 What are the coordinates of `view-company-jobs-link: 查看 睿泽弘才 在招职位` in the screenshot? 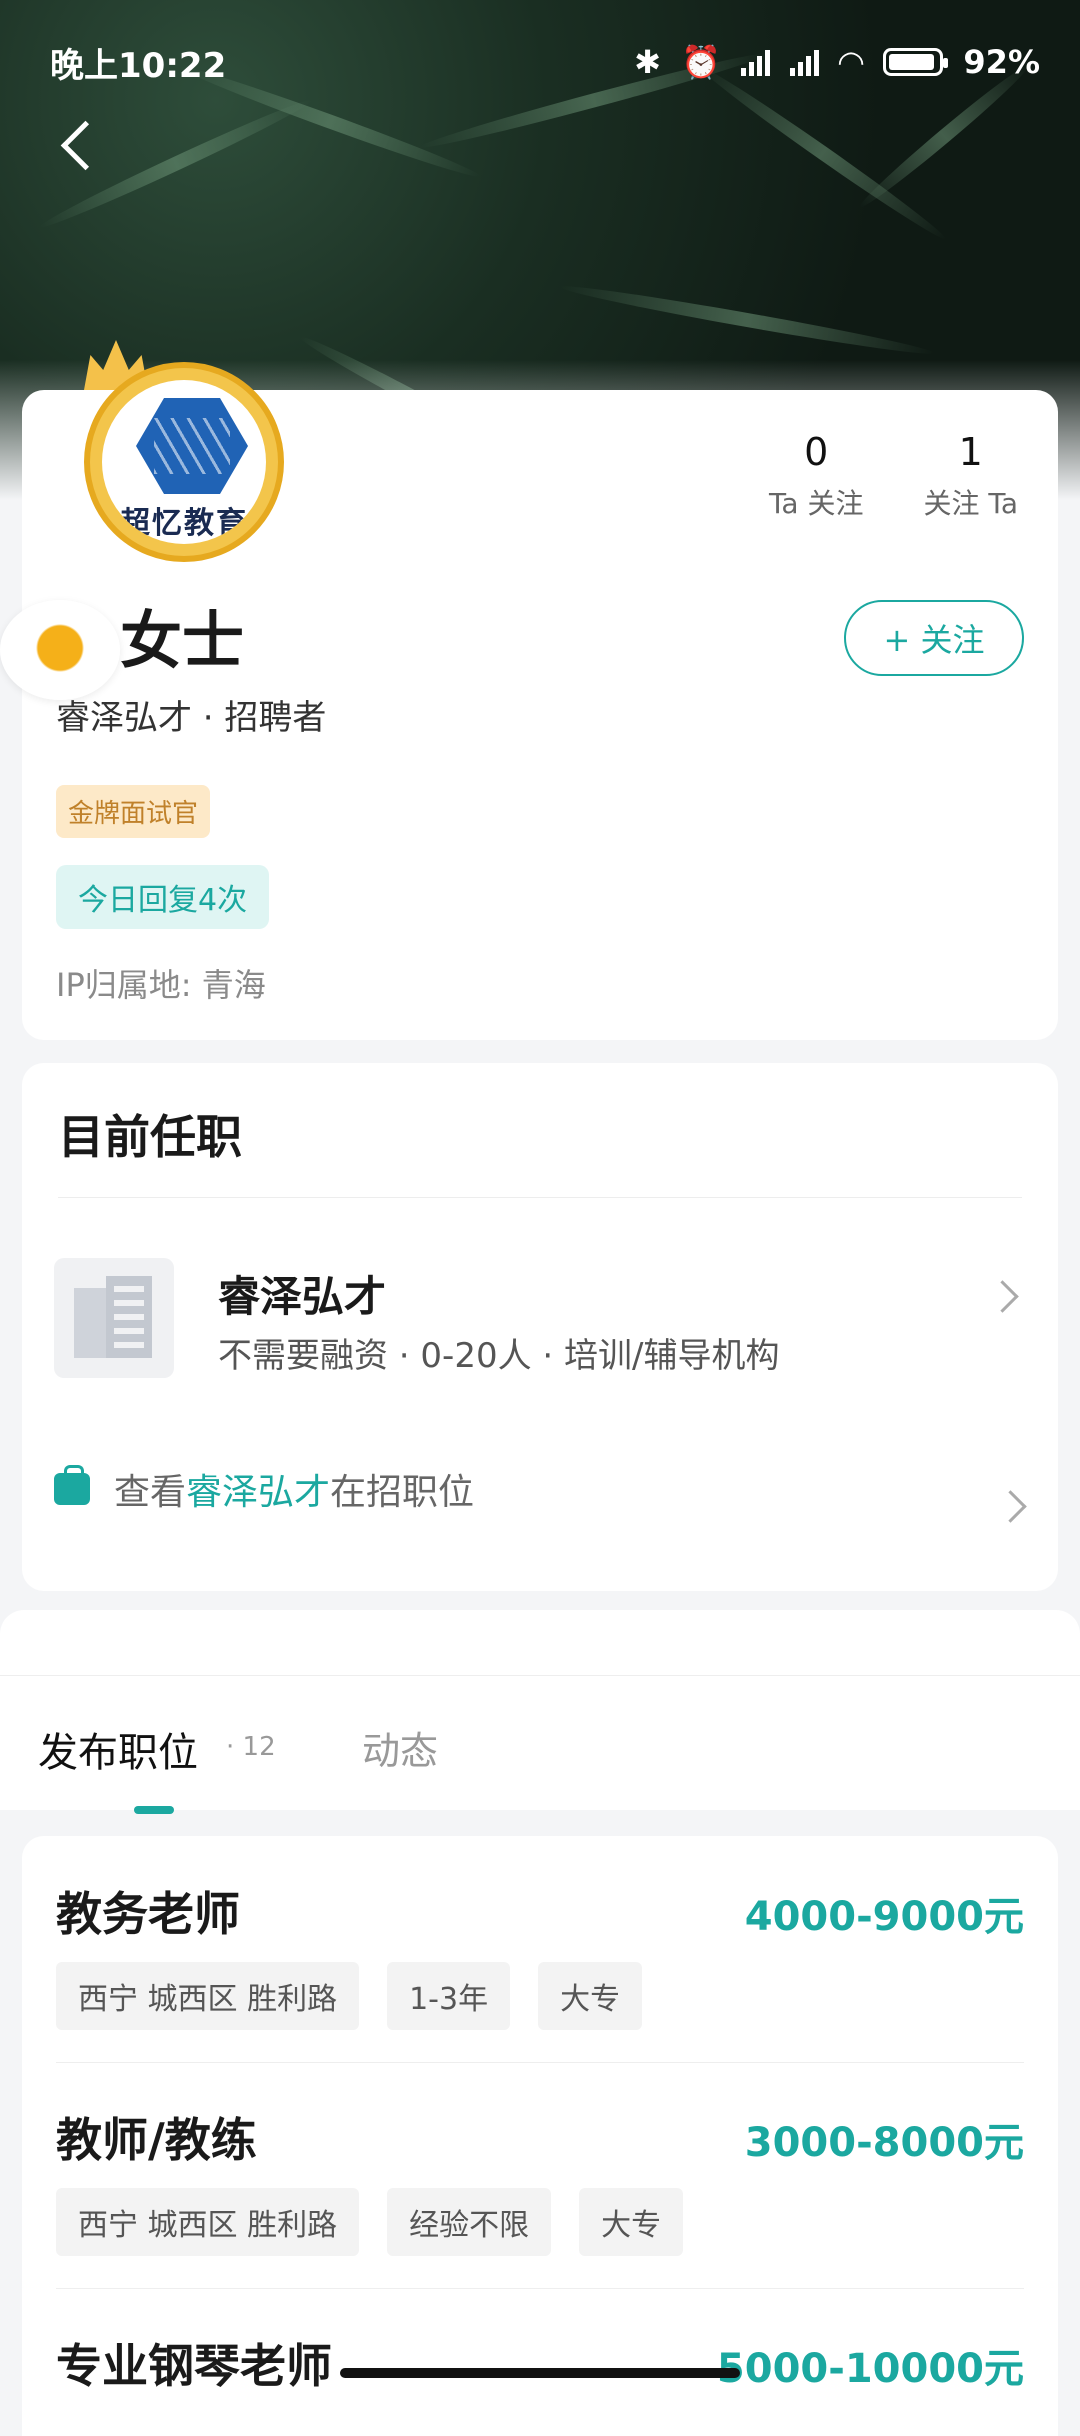 It's located at (264, 1489).